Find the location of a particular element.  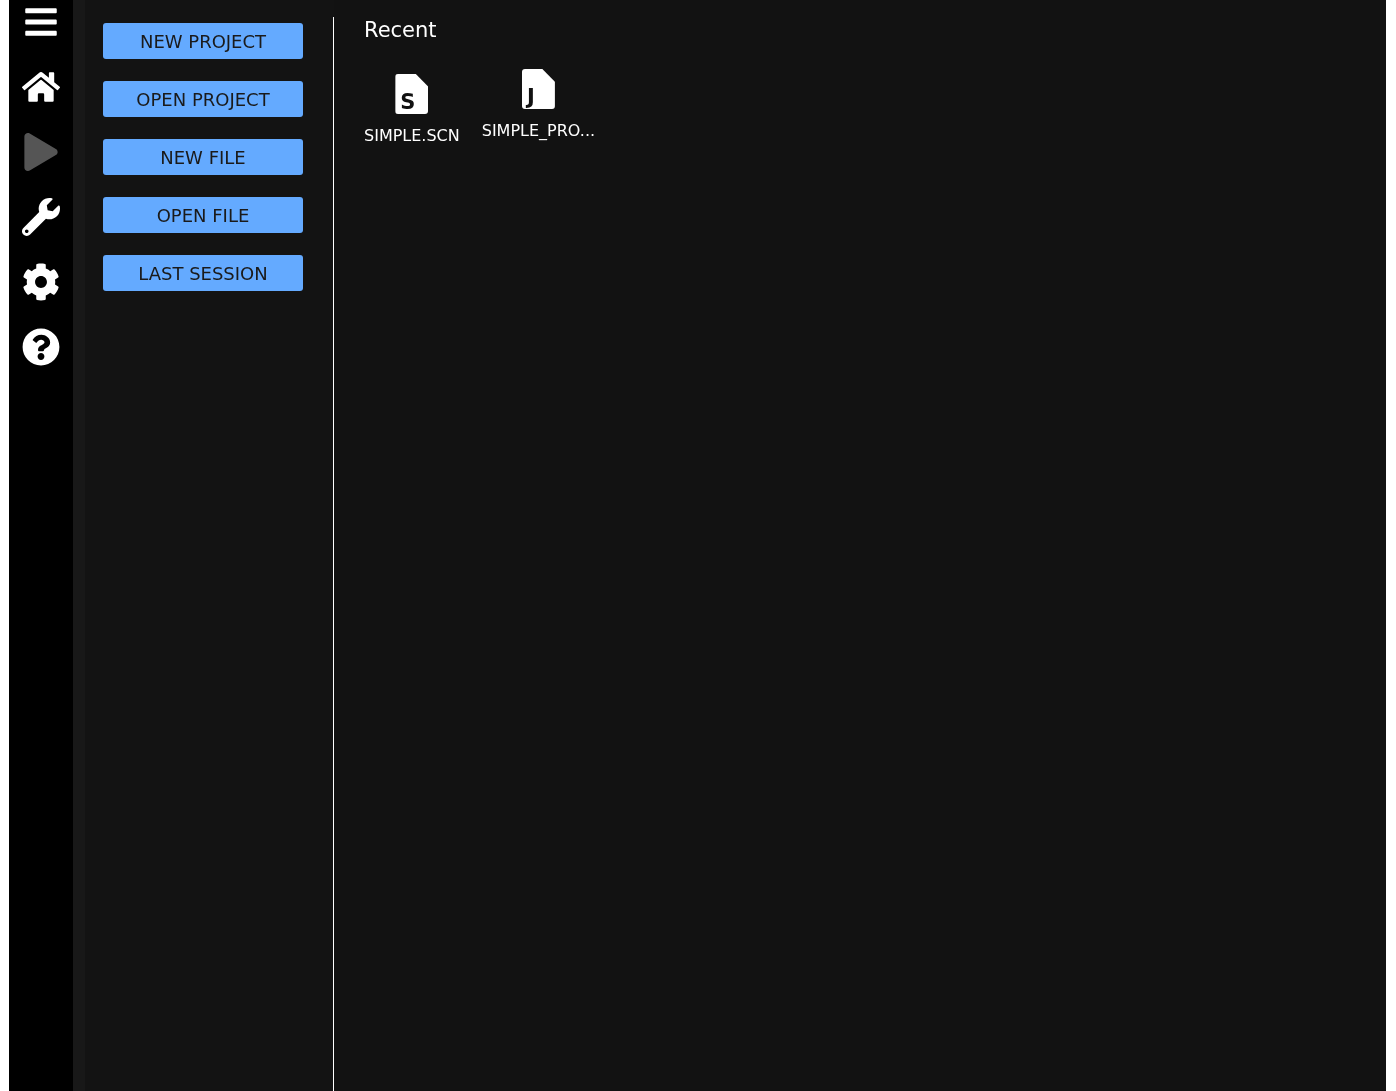

file-icon: J is located at coordinates (538, 89).